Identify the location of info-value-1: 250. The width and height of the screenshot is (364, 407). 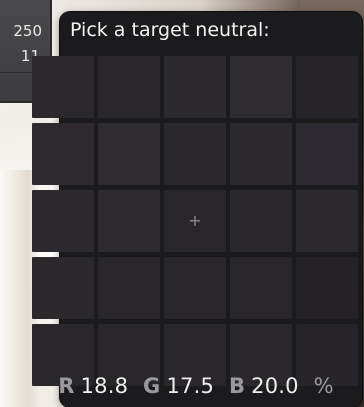
(27, 31).